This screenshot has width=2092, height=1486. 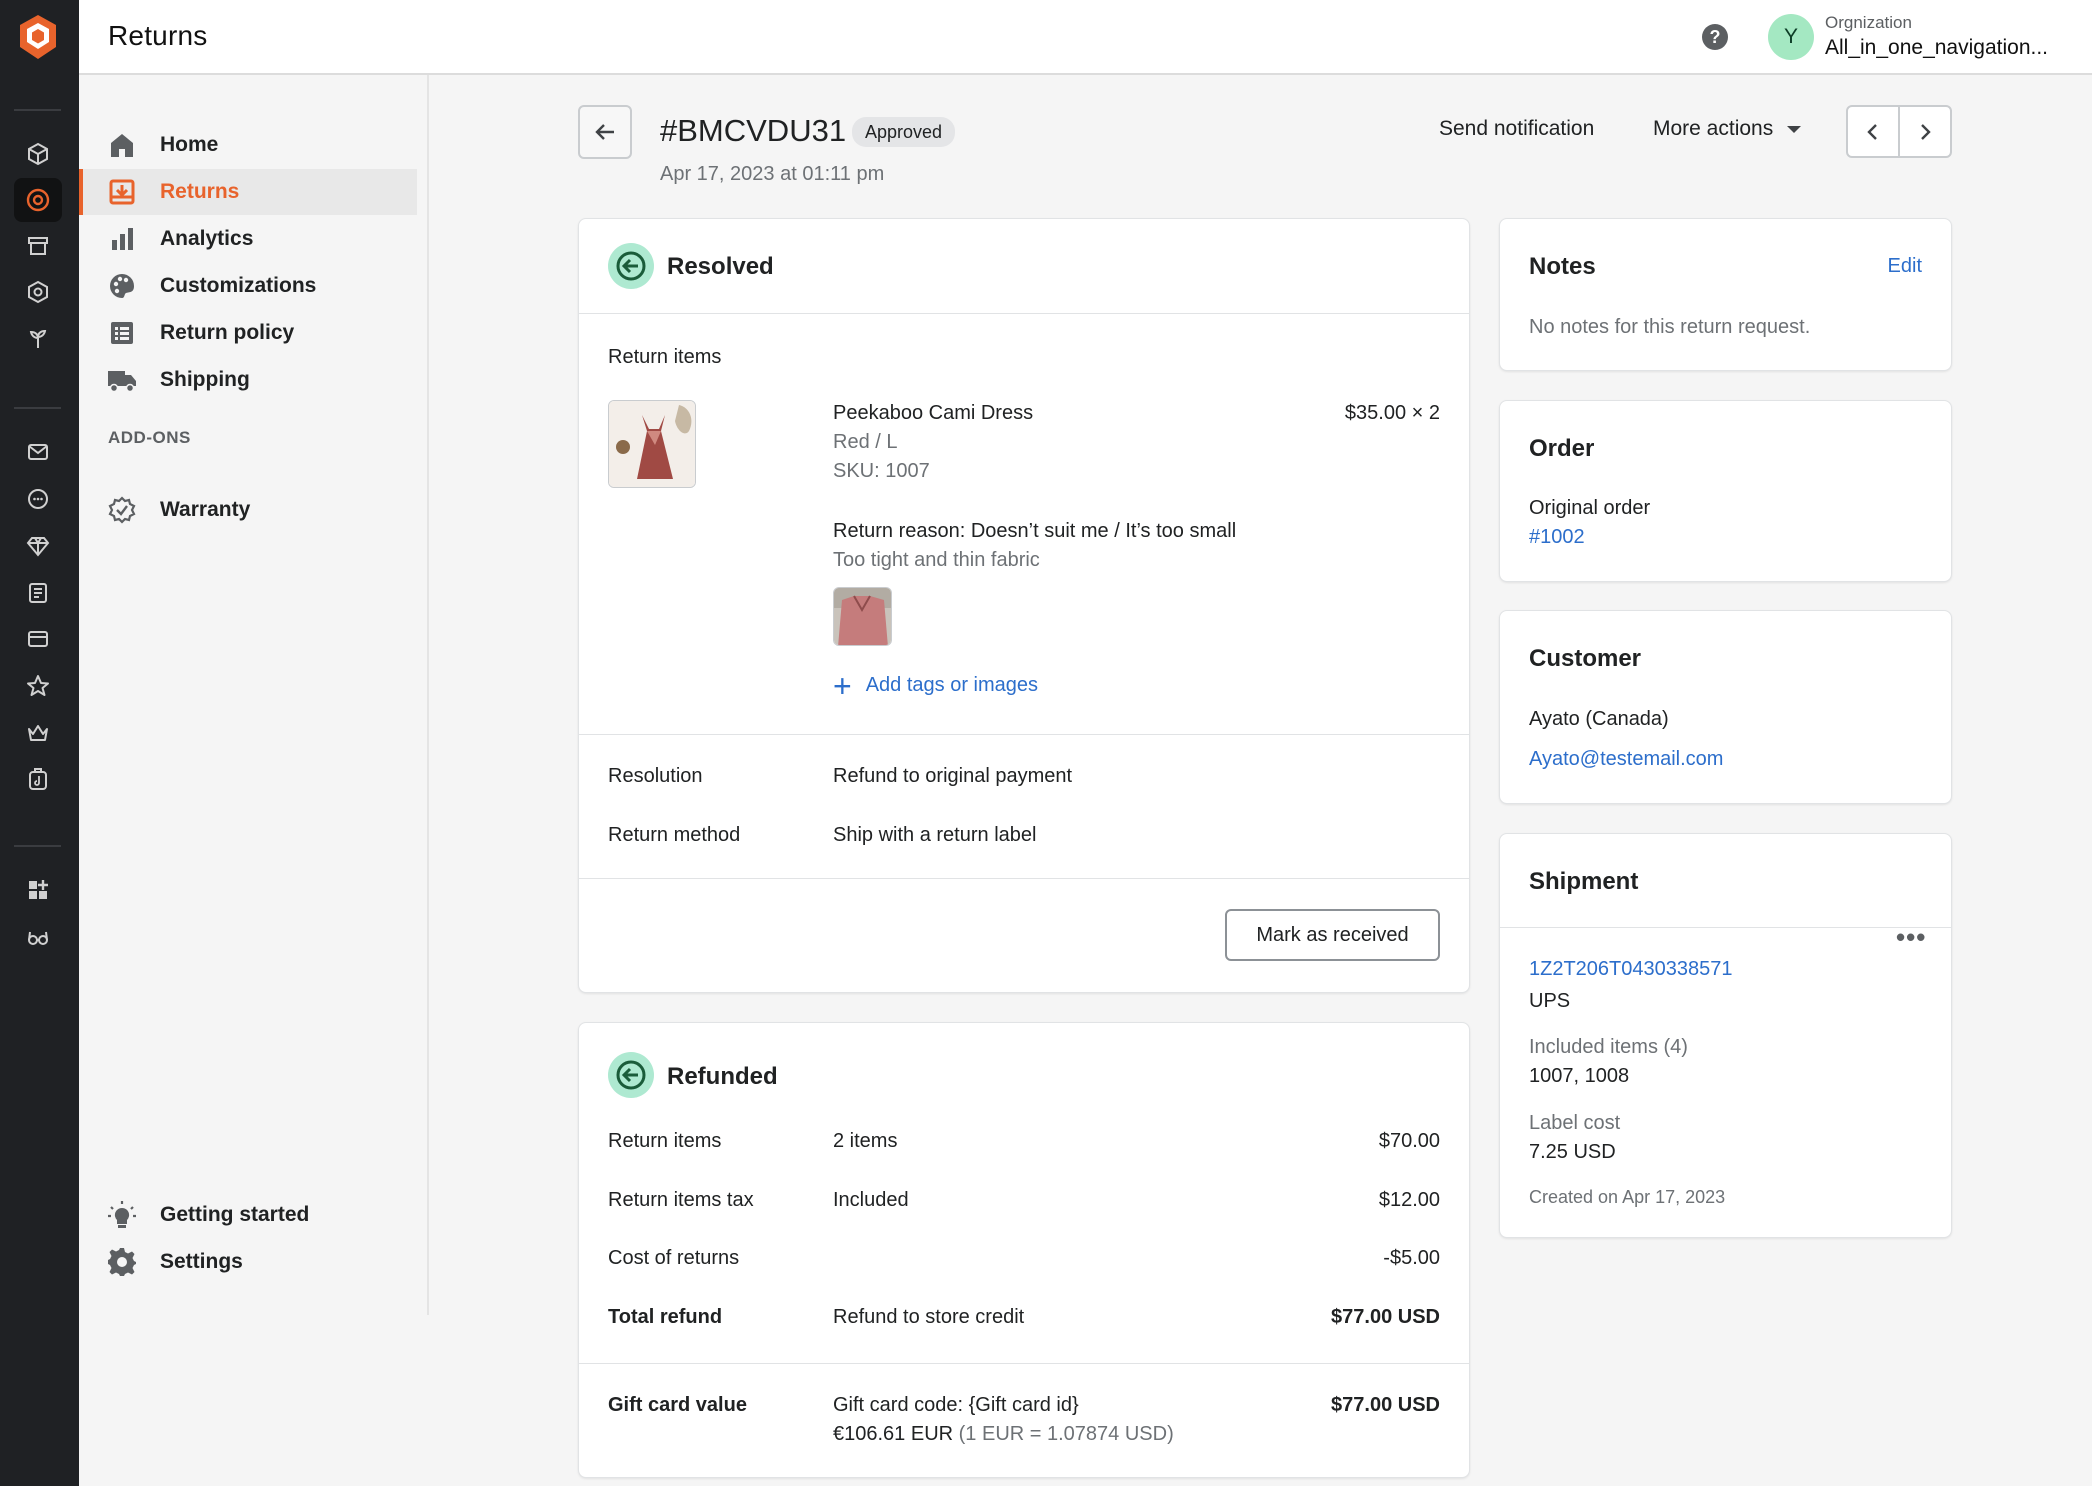 I want to click on customer-name: Ayato (Canada), so click(x=1599, y=719).